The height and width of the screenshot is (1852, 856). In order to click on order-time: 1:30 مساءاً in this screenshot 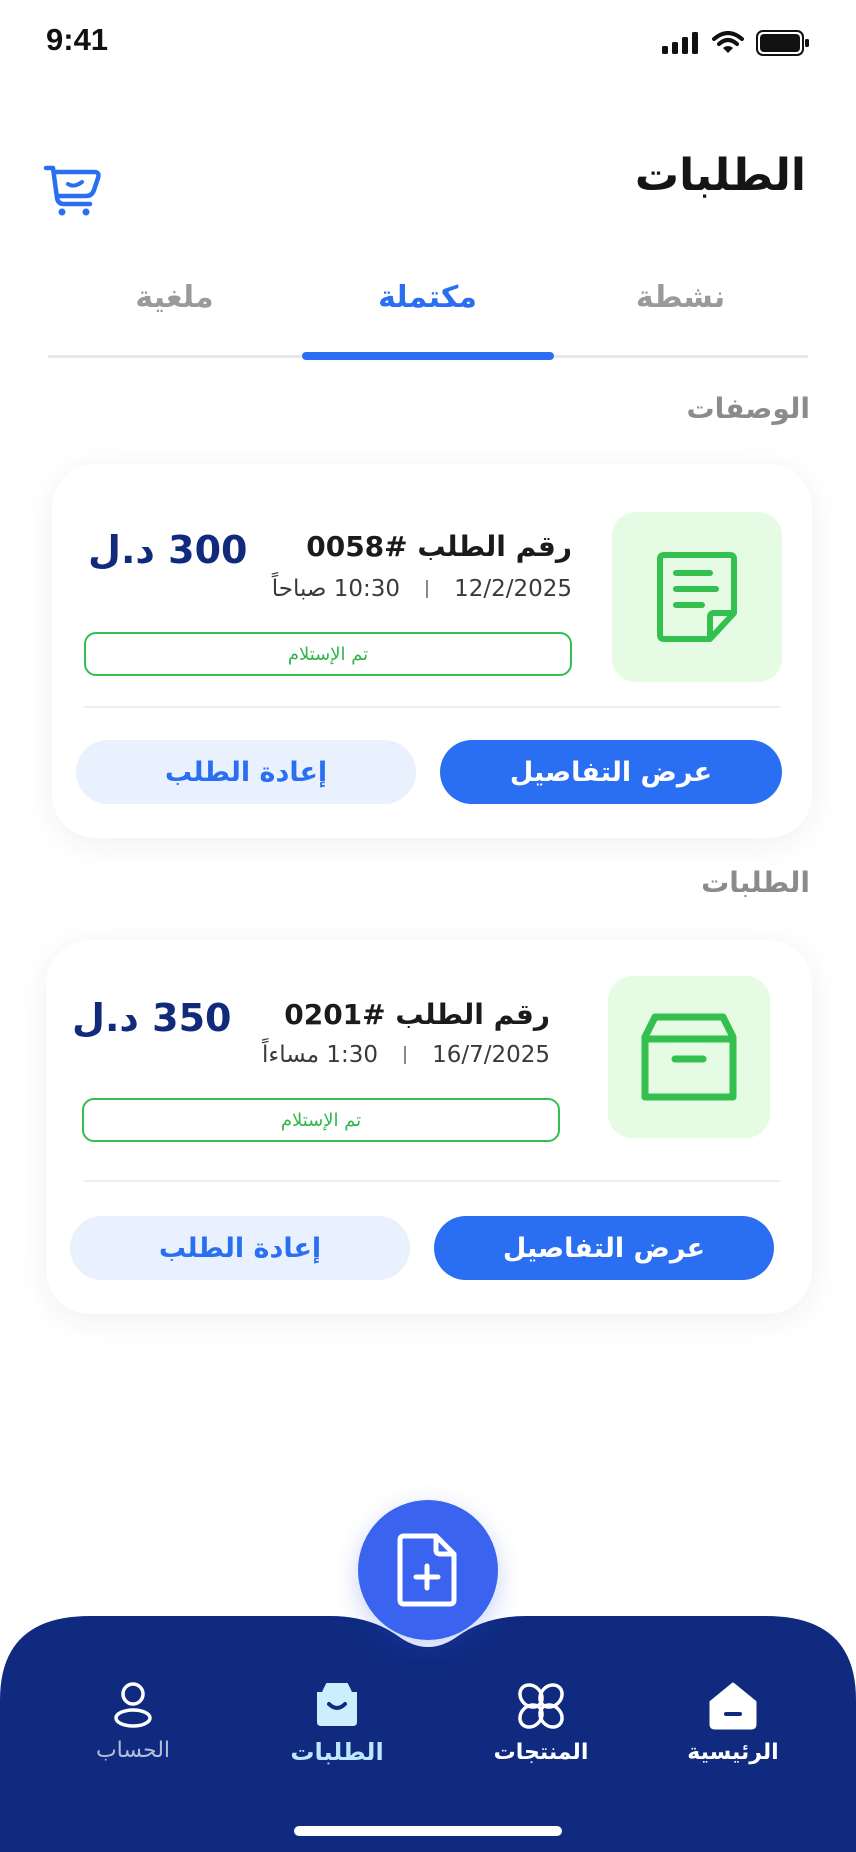, I will do `click(320, 1055)`.